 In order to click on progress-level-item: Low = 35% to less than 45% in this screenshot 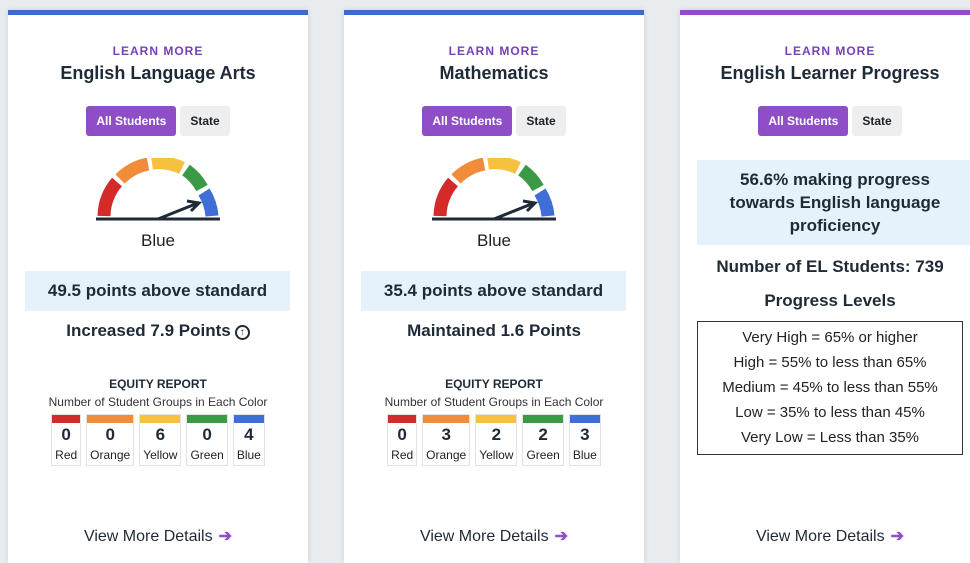, I will do `click(830, 412)`.